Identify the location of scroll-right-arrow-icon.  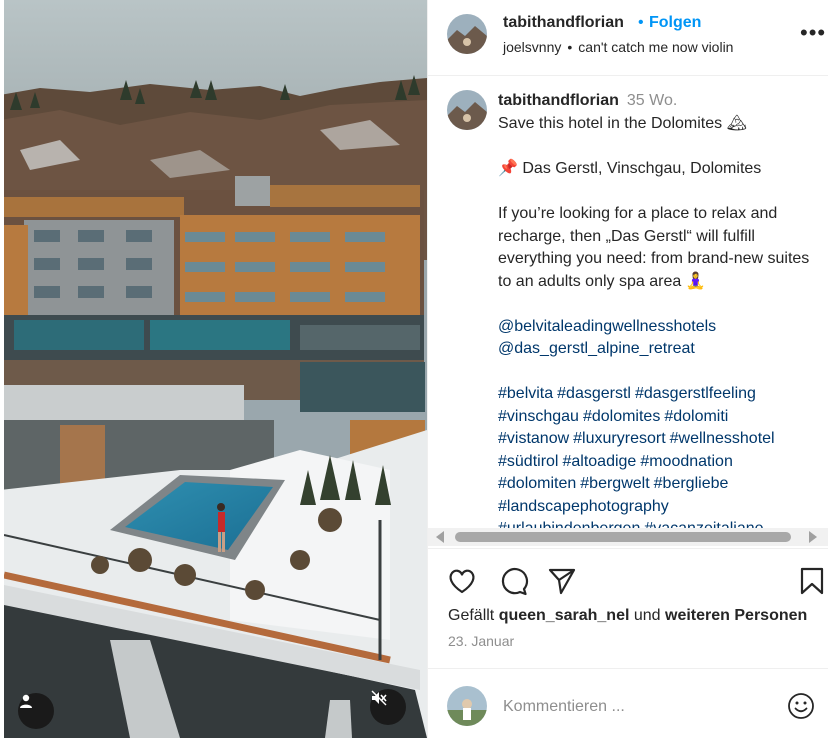
(813, 537).